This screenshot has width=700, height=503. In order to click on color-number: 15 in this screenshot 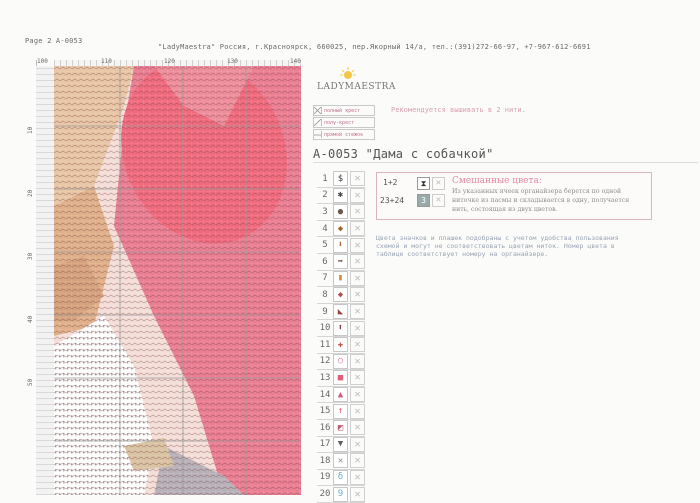, I will do `click(325, 411)`.